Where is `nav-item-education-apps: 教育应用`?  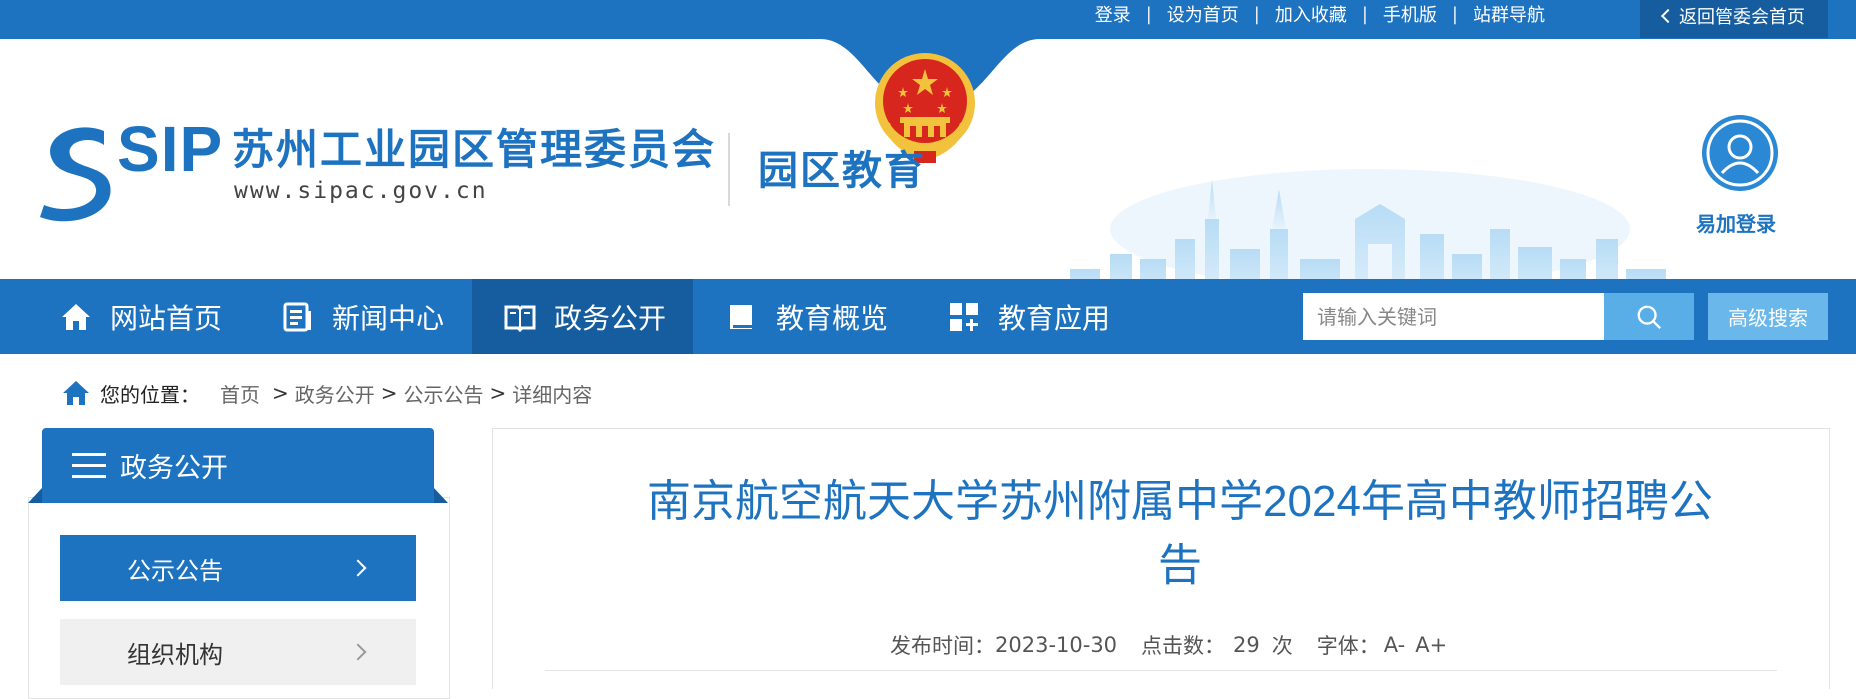 nav-item-education-apps: 教育应用 is located at coordinates (1029, 316).